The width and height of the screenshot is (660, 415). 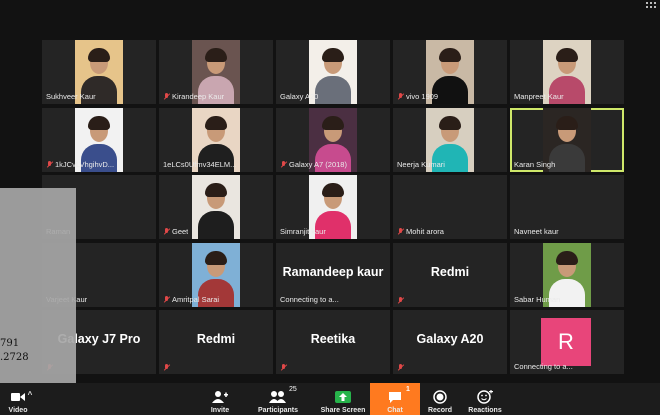 I want to click on participant-name-row: Amritpal Sarai, so click(x=191, y=299).